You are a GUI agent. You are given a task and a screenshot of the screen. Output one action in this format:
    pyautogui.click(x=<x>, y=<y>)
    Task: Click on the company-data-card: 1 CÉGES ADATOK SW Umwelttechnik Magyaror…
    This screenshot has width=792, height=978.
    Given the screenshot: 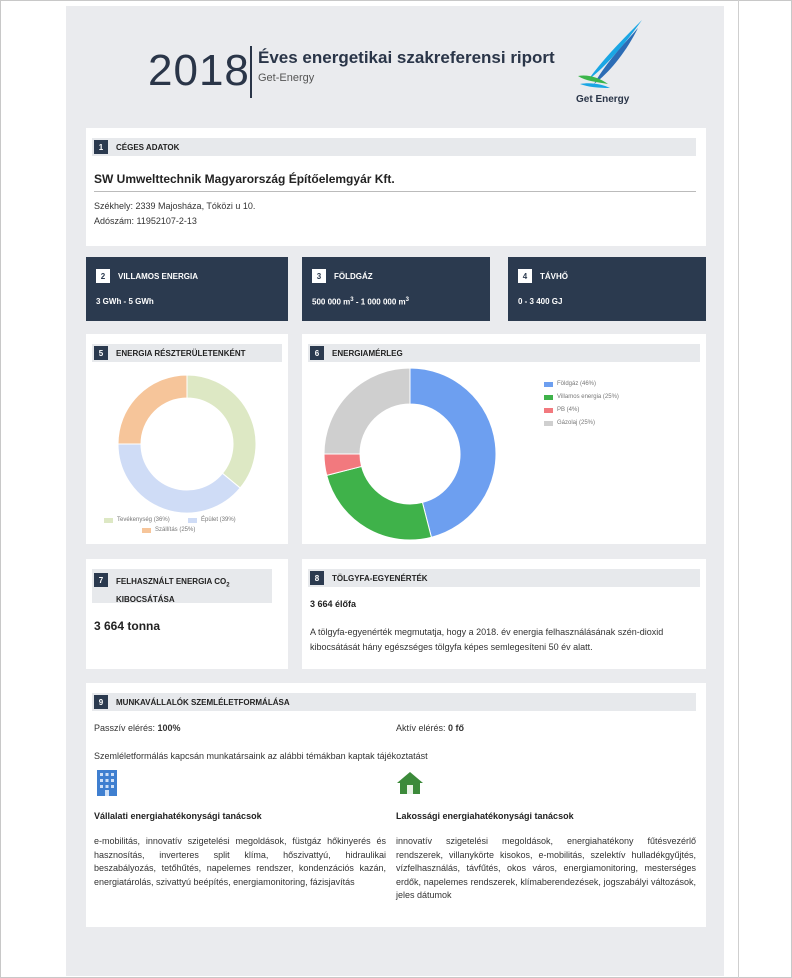 What is the action you would take?
    pyautogui.click(x=396, y=187)
    